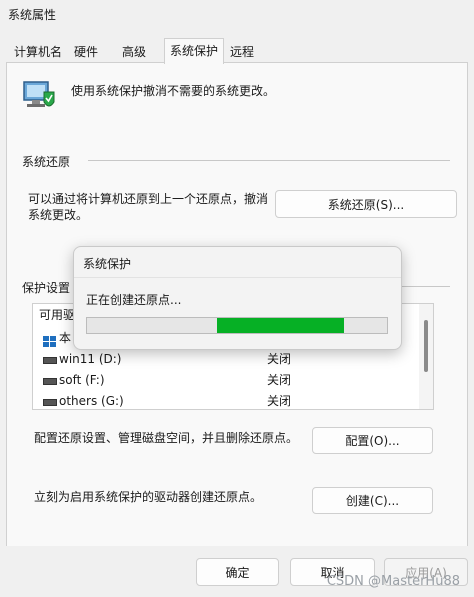  I want to click on restore-heading: 系统还原, so click(46, 162).